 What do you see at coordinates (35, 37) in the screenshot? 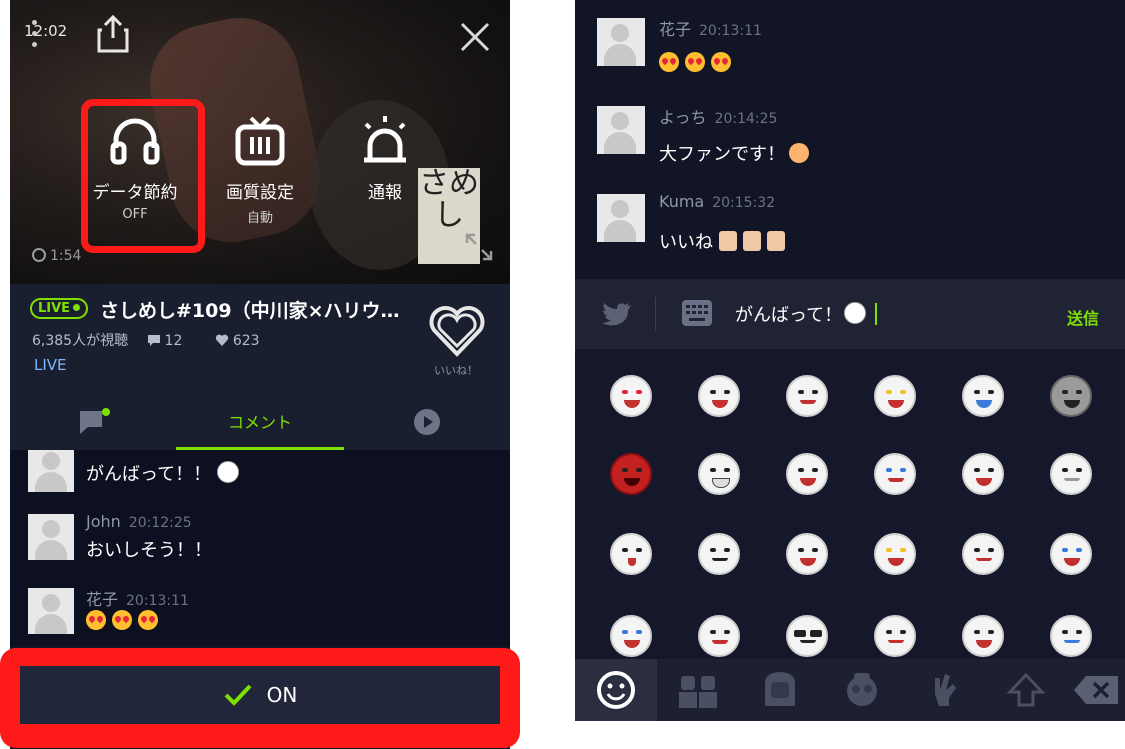
I see `more-vertical-icon` at bounding box center [35, 37].